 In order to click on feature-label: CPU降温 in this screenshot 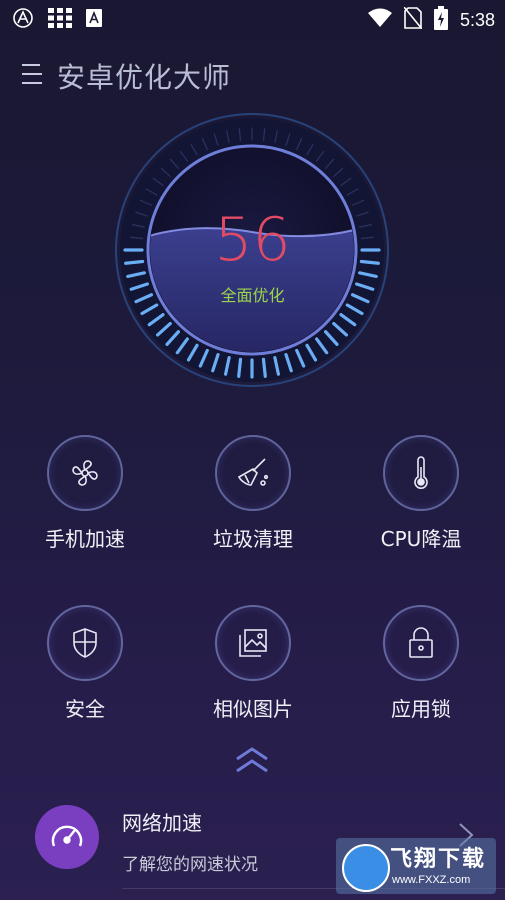, I will do `click(421, 539)`.